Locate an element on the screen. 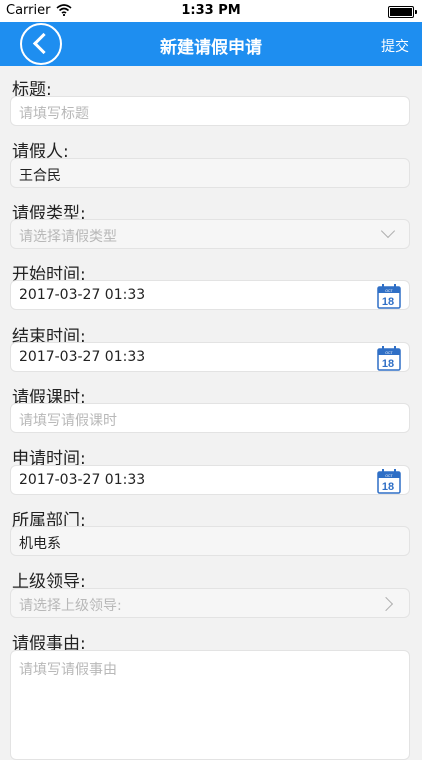  nav-bar: 新建请假申请 提交 is located at coordinates (211, 44).